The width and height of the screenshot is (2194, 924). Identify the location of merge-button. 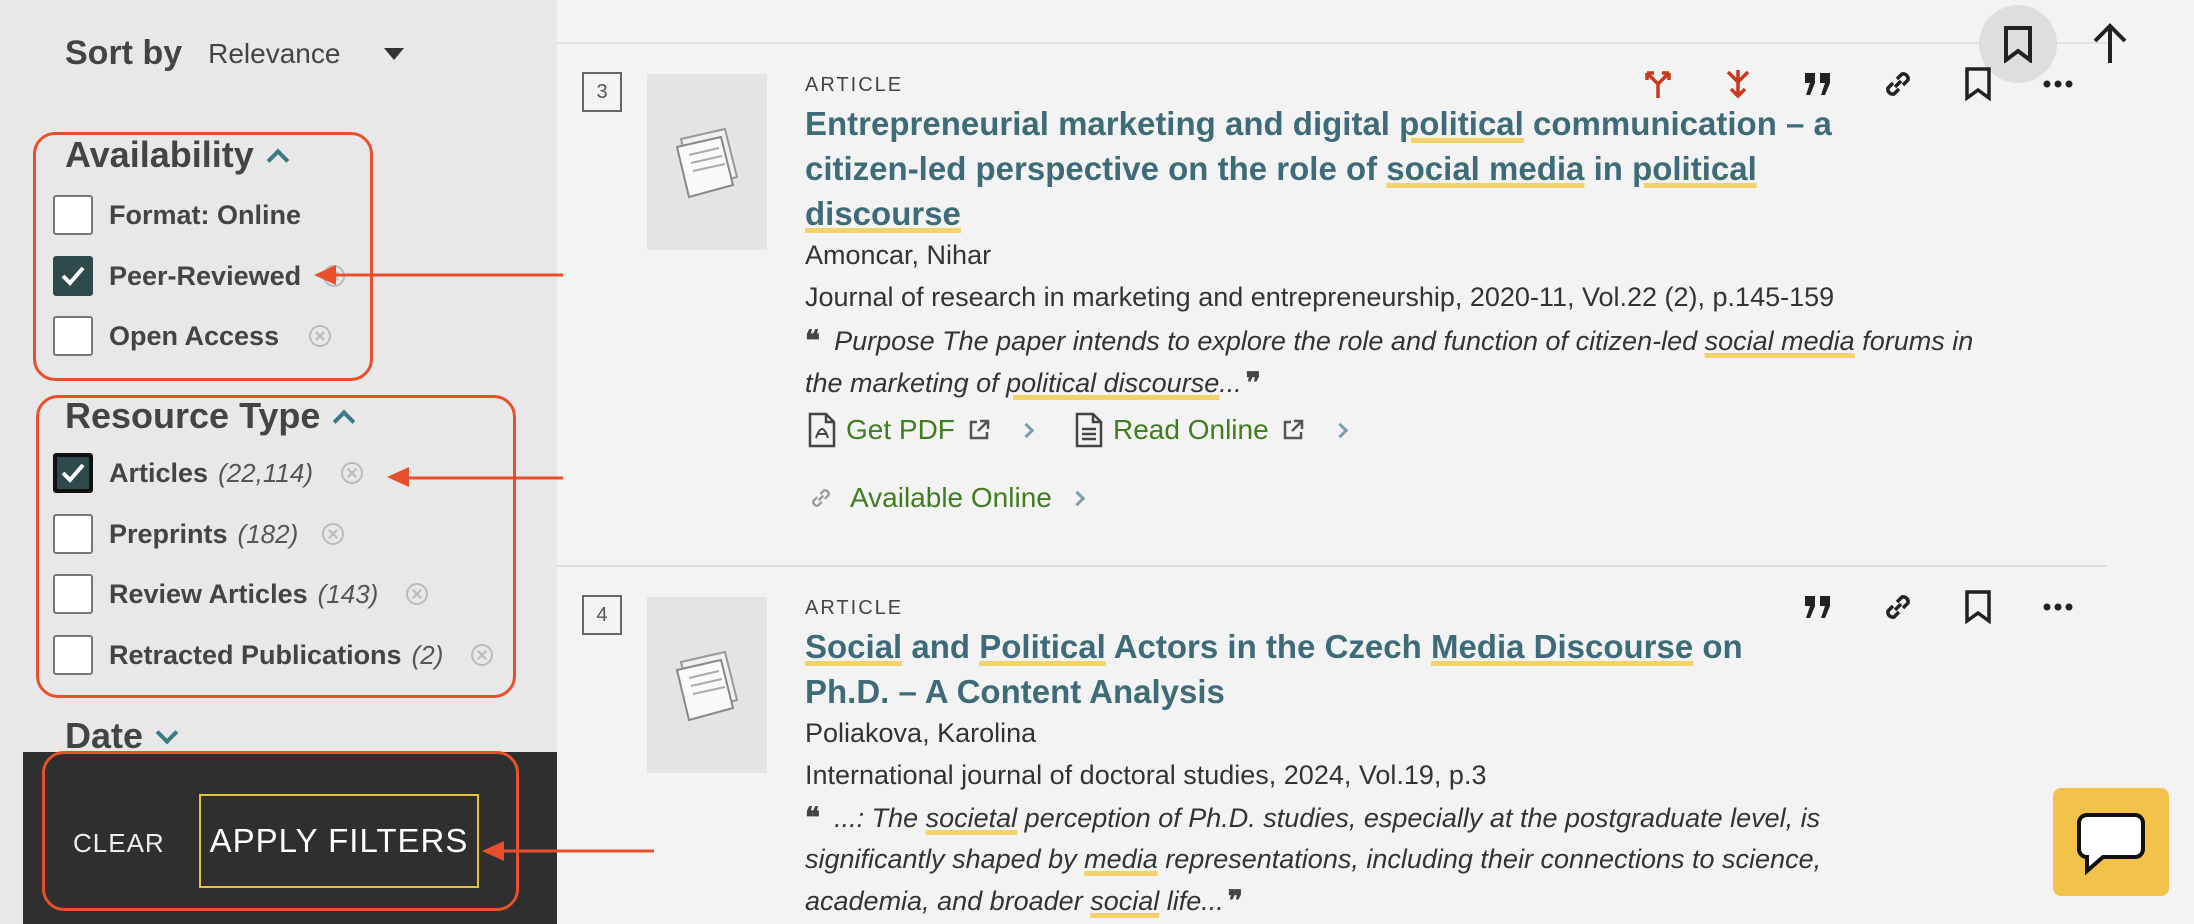
(1658, 84).